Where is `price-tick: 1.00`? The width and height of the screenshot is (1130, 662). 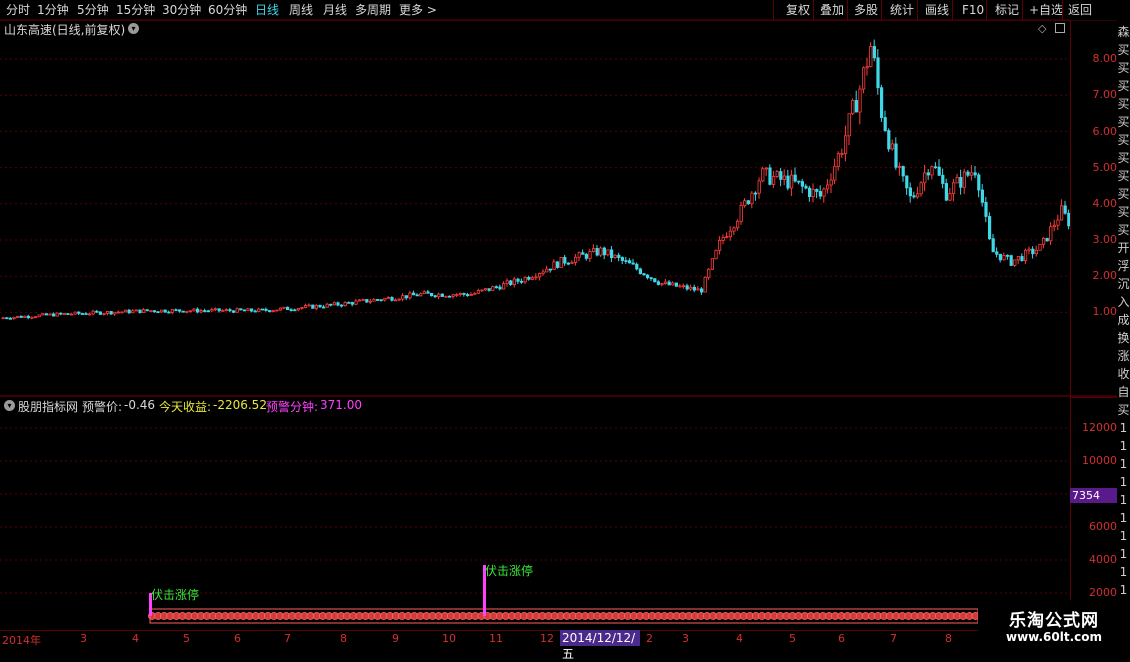
price-tick: 1.00 is located at coordinates (1105, 311).